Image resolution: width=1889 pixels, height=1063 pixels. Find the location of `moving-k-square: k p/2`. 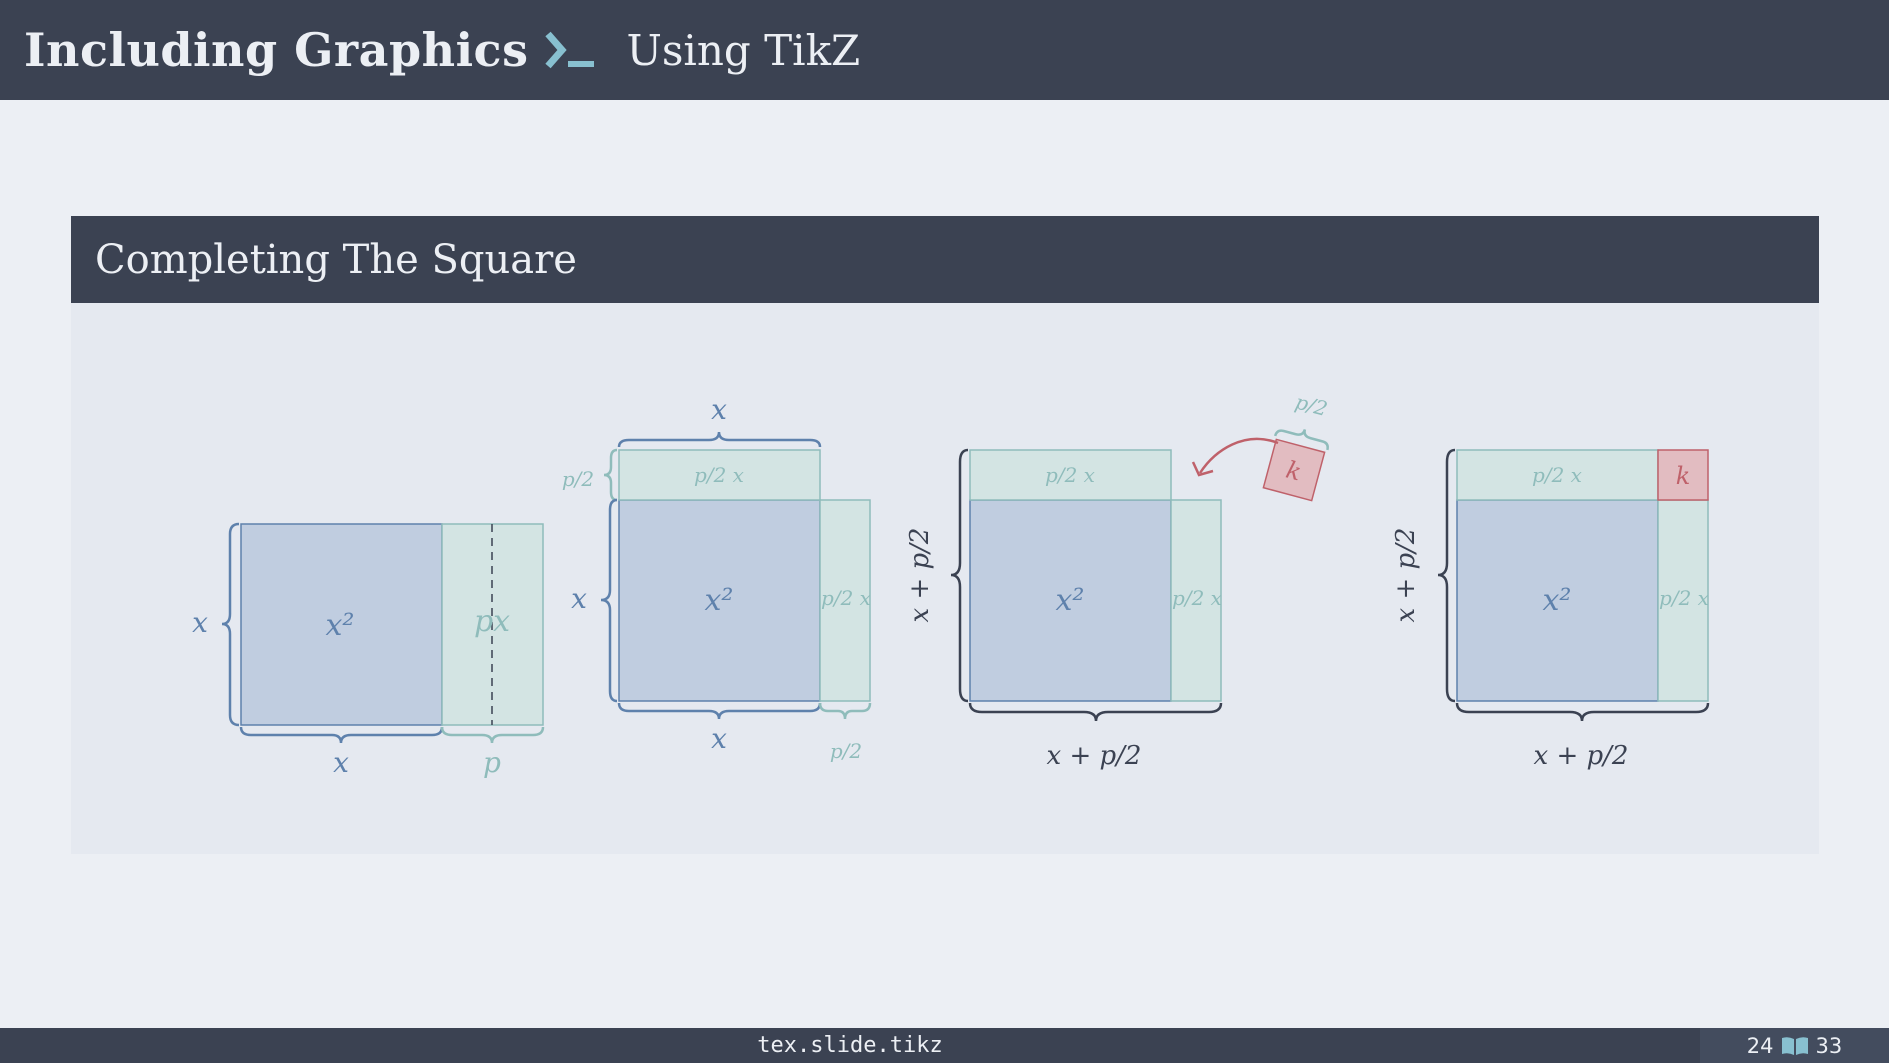

moving-k-square: k p/2 is located at coordinates (1296, 446).